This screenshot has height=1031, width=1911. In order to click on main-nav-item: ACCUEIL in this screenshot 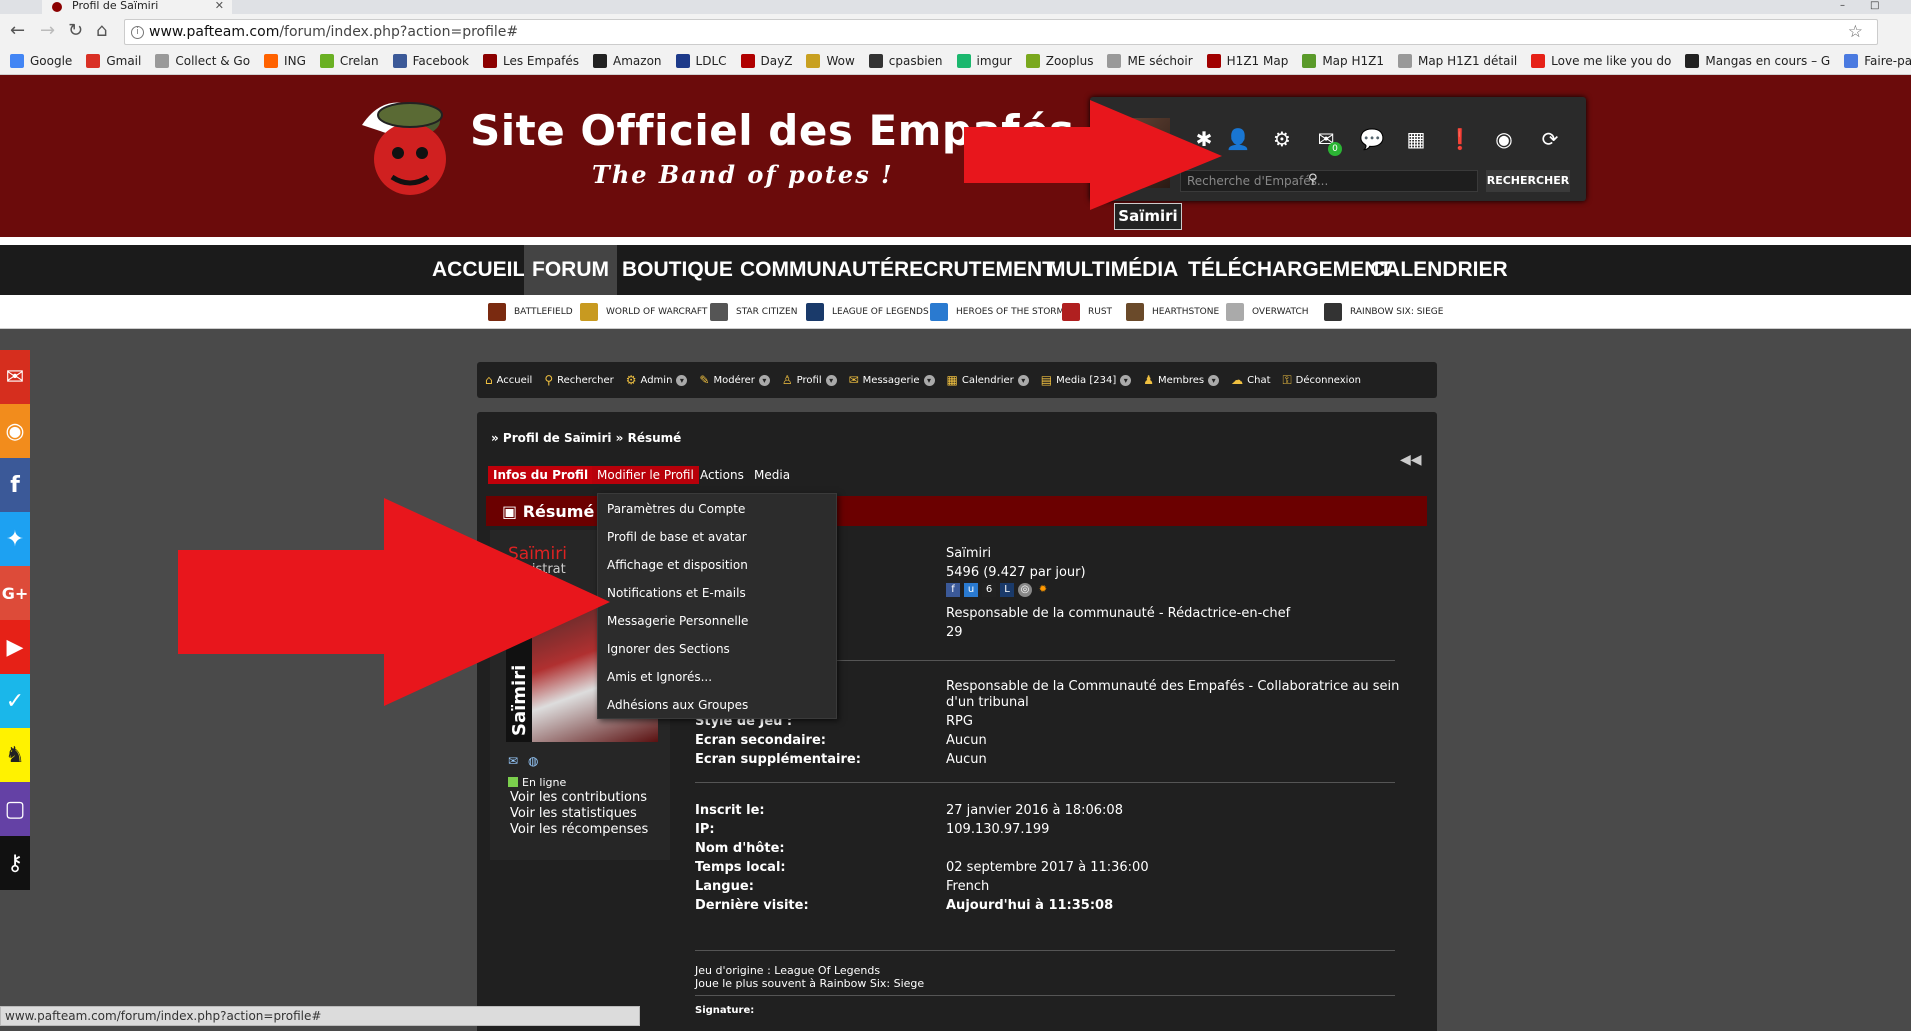, I will do `click(478, 270)`.